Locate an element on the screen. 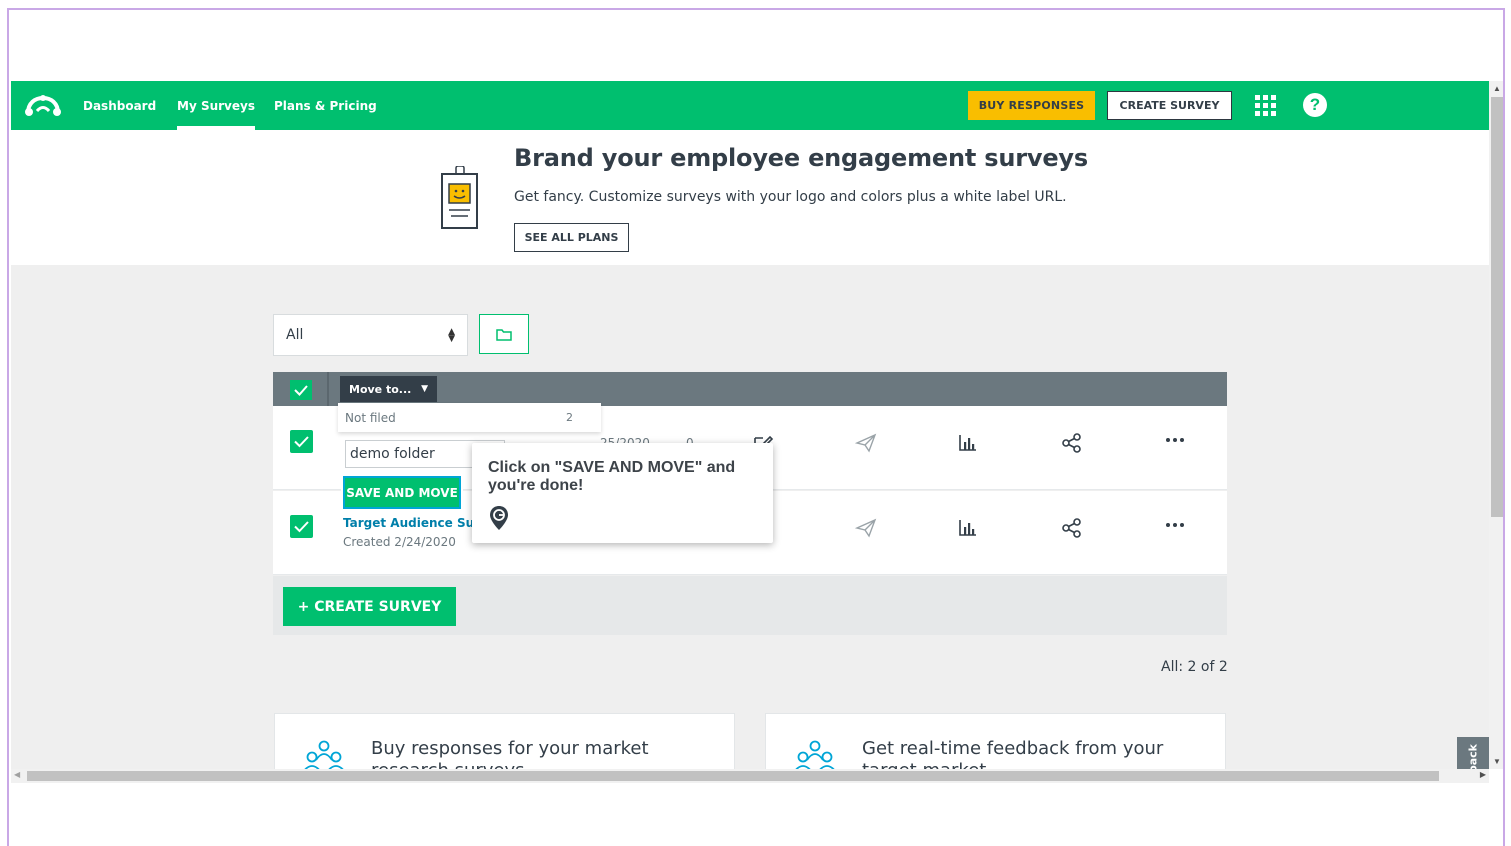 This screenshot has width=1511, height=846. nav-plans-pricing: Plans & Pricing is located at coordinates (325, 106).